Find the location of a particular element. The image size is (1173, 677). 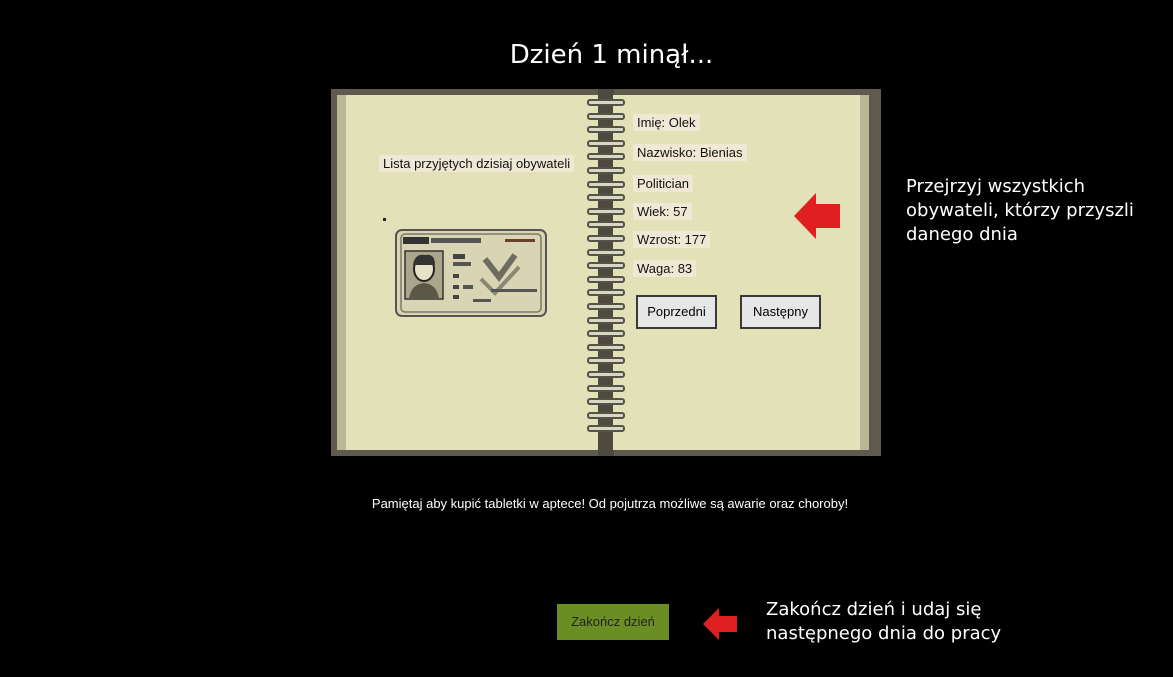

citizen-age: Wiek: 57 is located at coordinates (662, 211).